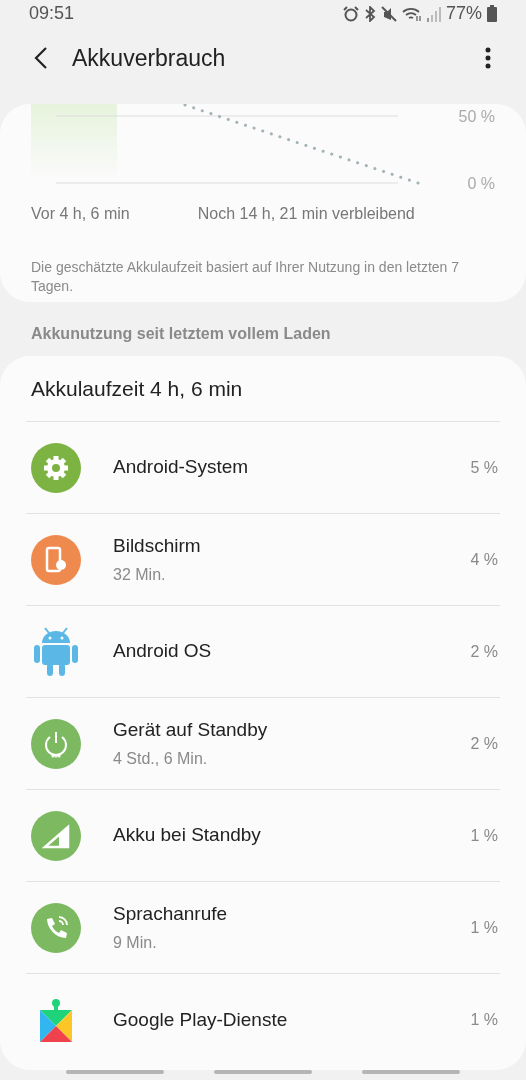  What do you see at coordinates (350, 13) in the screenshot?
I see `alarm-icon` at bounding box center [350, 13].